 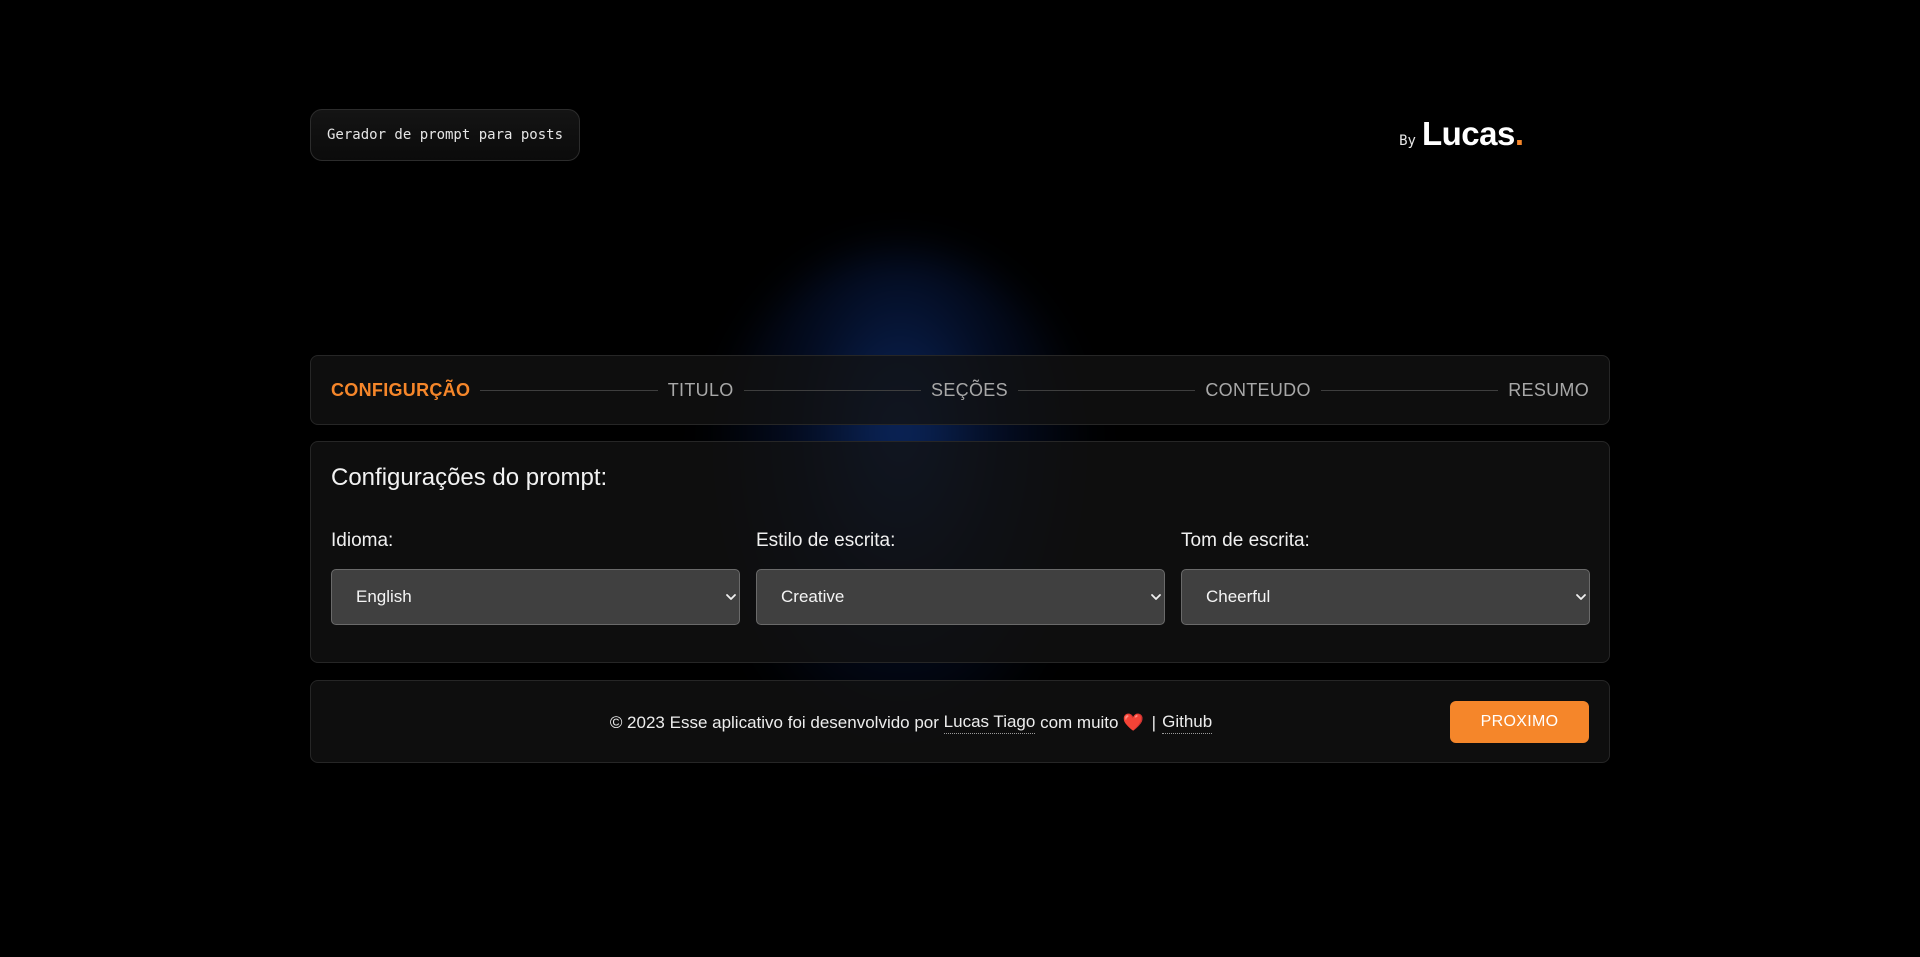 What do you see at coordinates (960, 597) in the screenshot?
I see `writing-style-select: Creative` at bounding box center [960, 597].